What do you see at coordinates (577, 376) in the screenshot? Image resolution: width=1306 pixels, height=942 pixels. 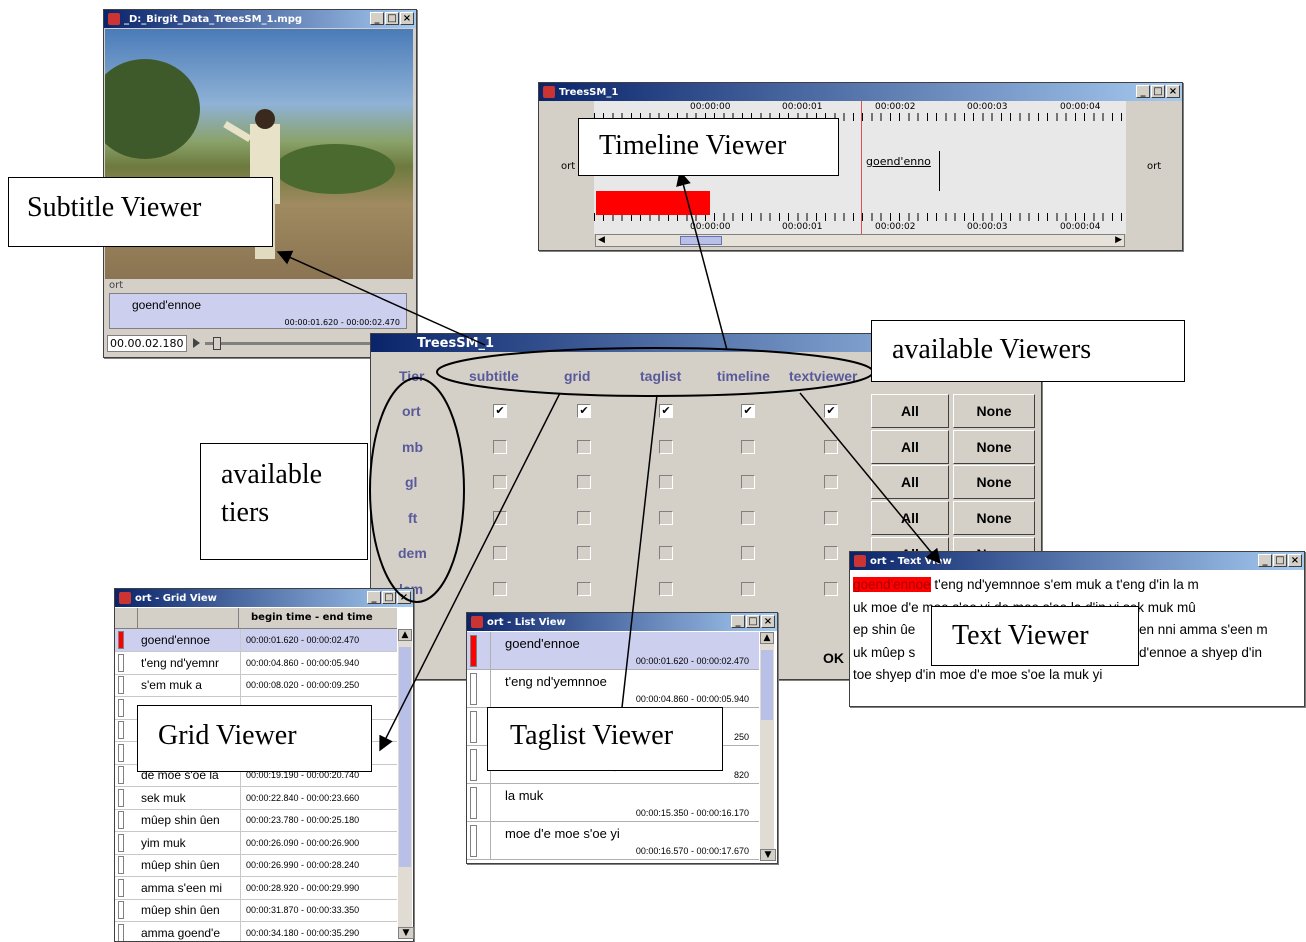 I see `col-grid: grid` at bounding box center [577, 376].